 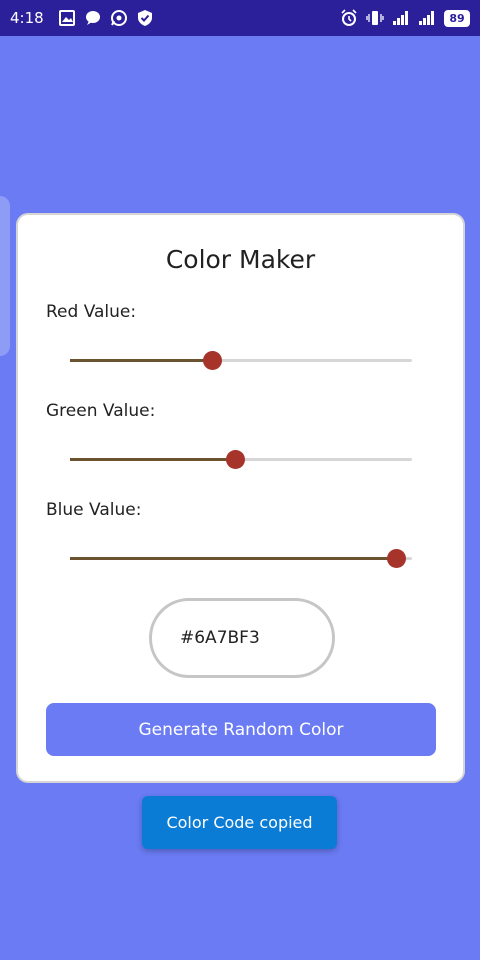 I want to click on color-code-text: #6A7BF3, so click(x=220, y=638).